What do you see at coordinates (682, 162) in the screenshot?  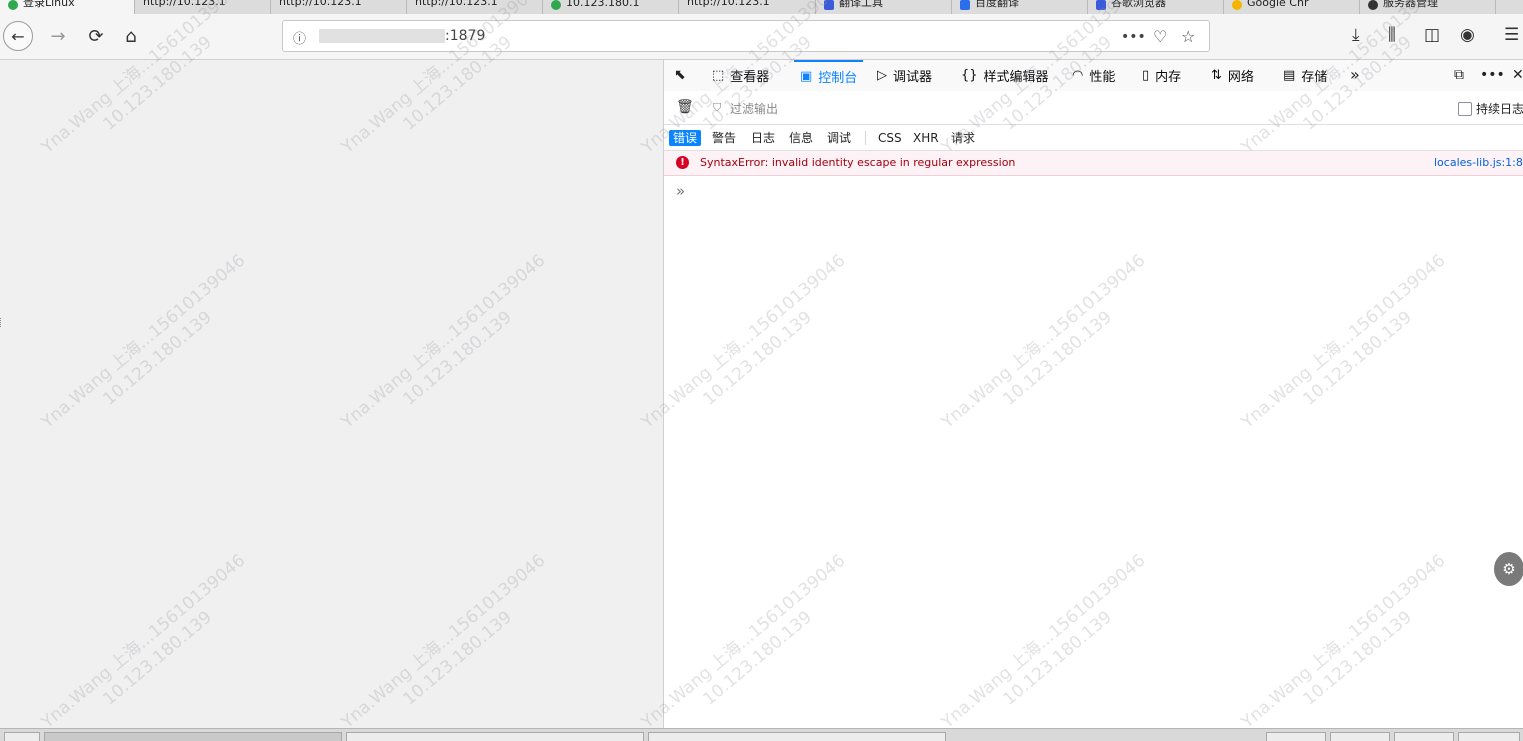 I see `error-icon: !` at bounding box center [682, 162].